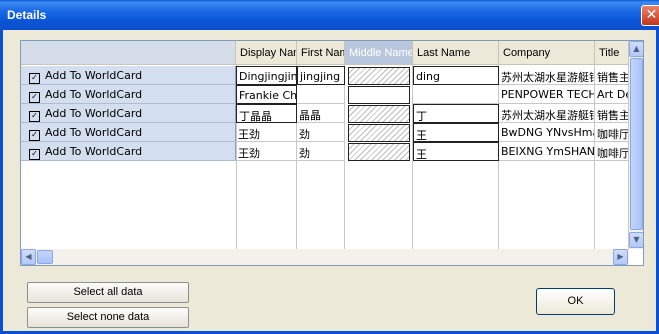 This screenshot has width=659, height=334. Describe the element at coordinates (456, 94) in the screenshot. I see `cell-last-name` at that location.